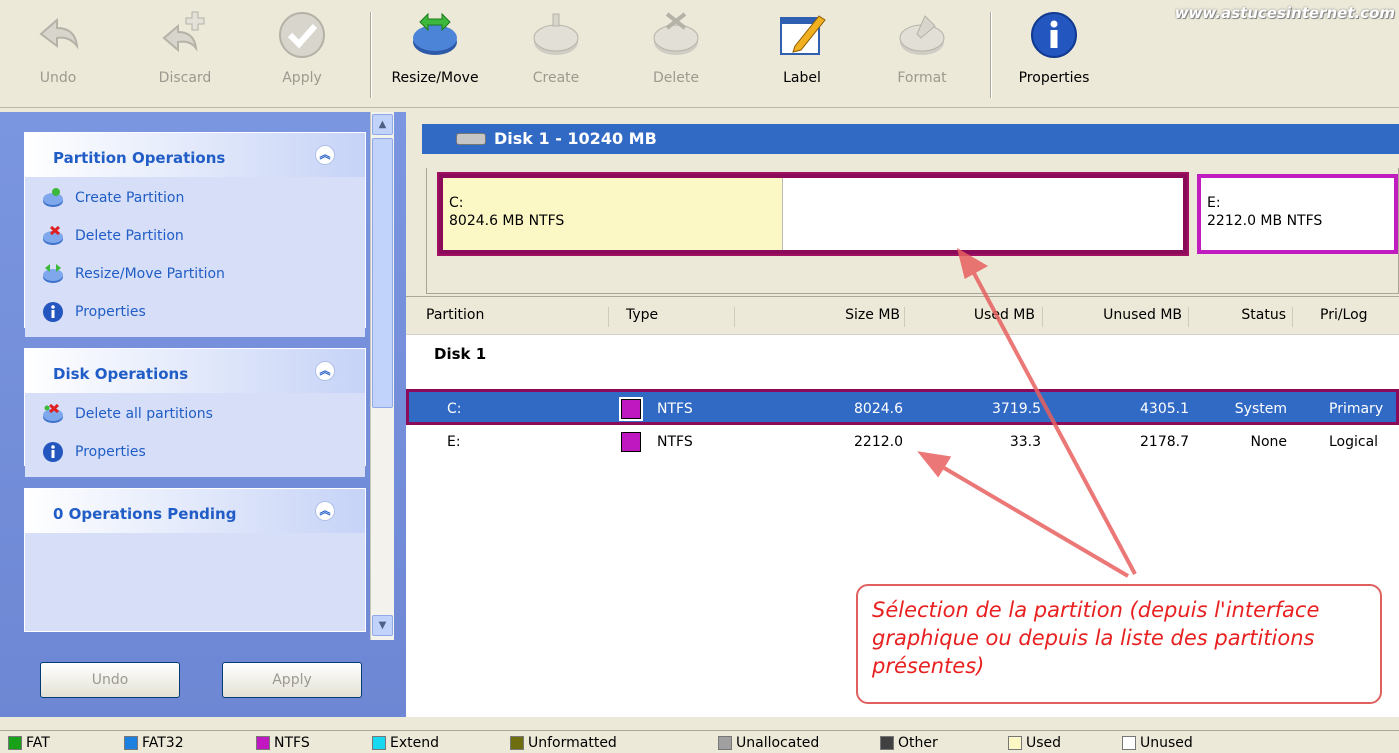  I want to click on cell-size: 8024.6, so click(878, 409).